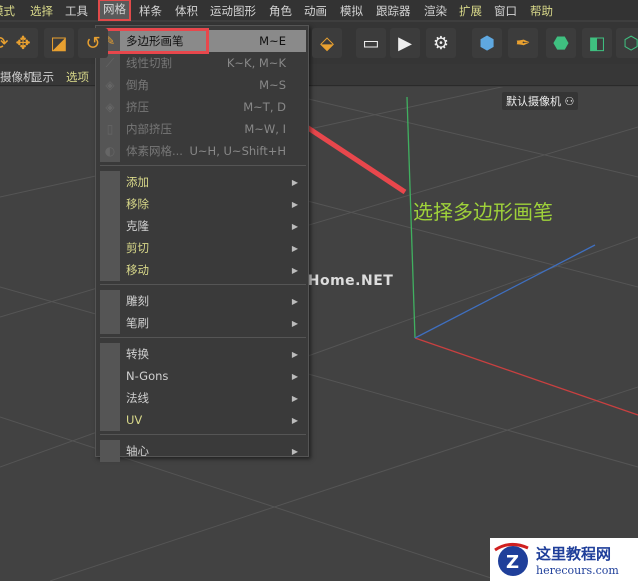 The width and height of the screenshot is (638, 581). Describe the element at coordinates (272, 41) in the screenshot. I see `menu-item-shortcut: M~E` at that location.